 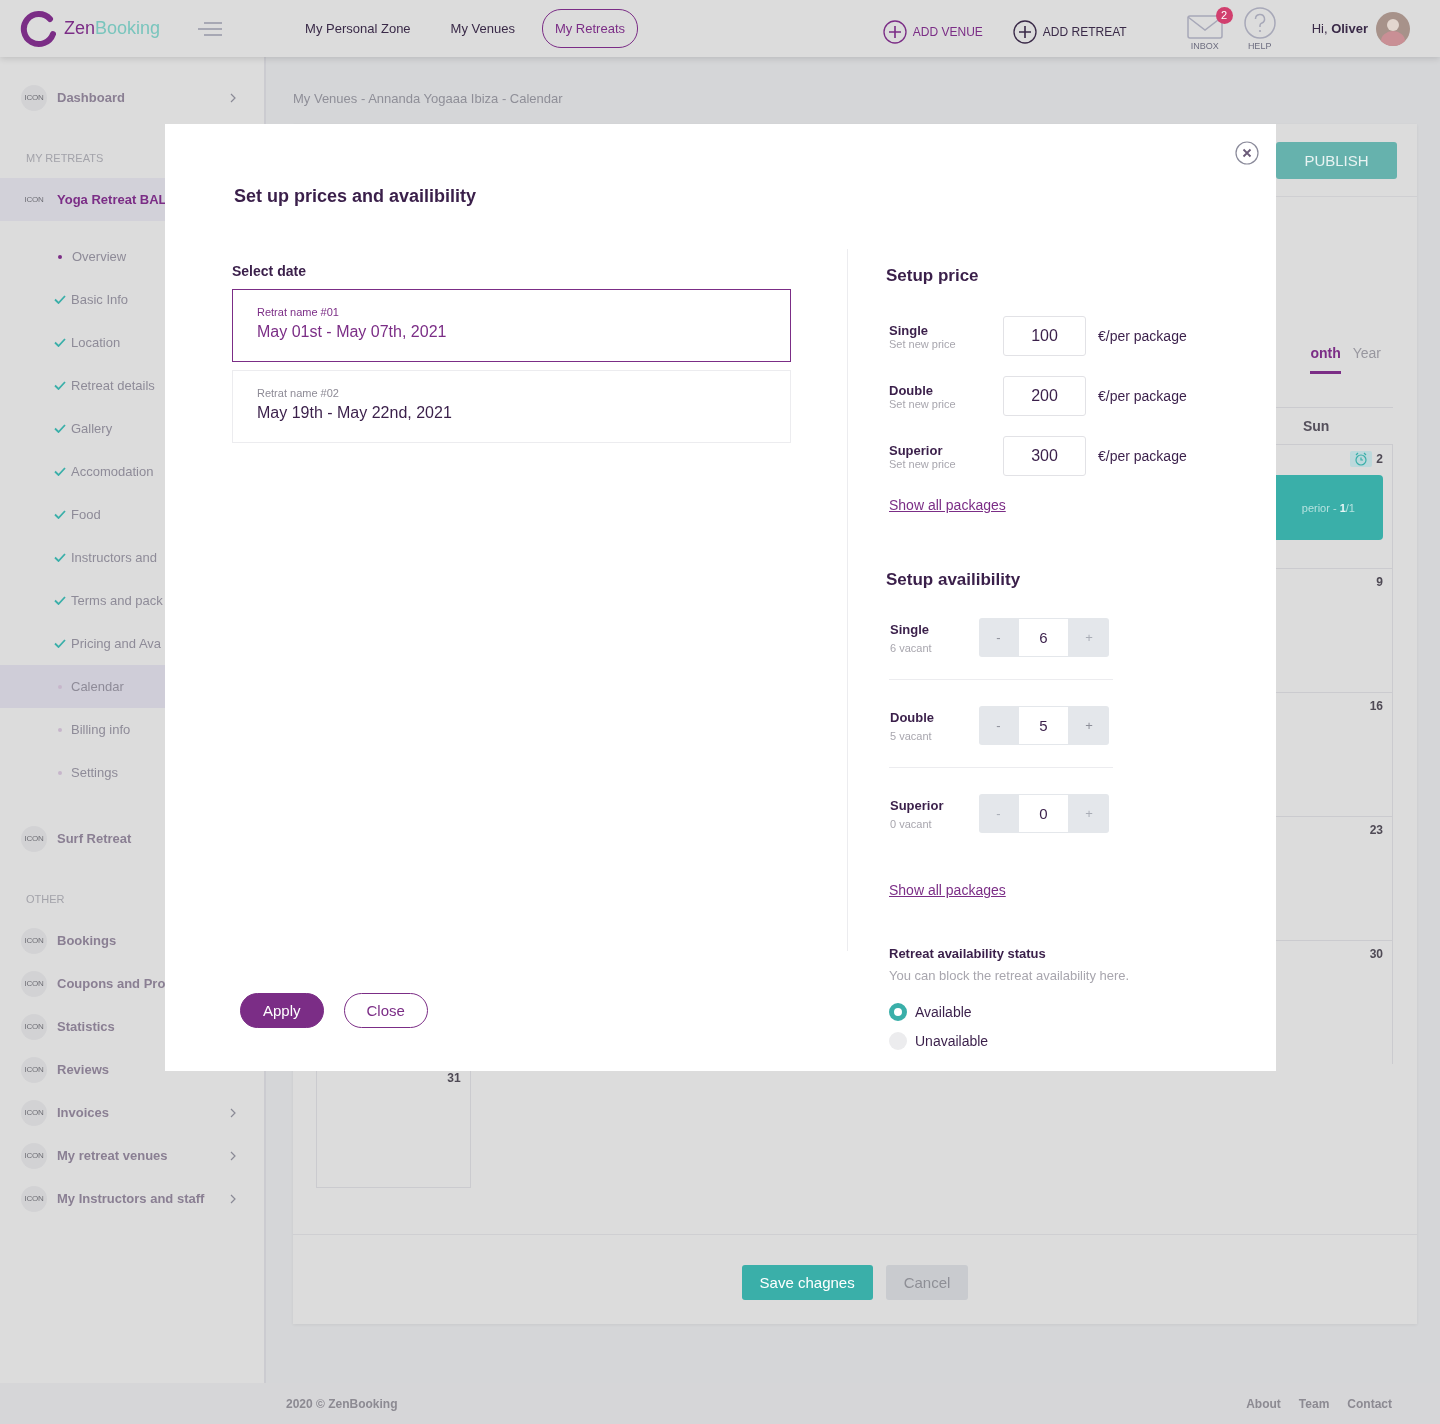 I want to click on price-field: 200, so click(x=1044, y=396).